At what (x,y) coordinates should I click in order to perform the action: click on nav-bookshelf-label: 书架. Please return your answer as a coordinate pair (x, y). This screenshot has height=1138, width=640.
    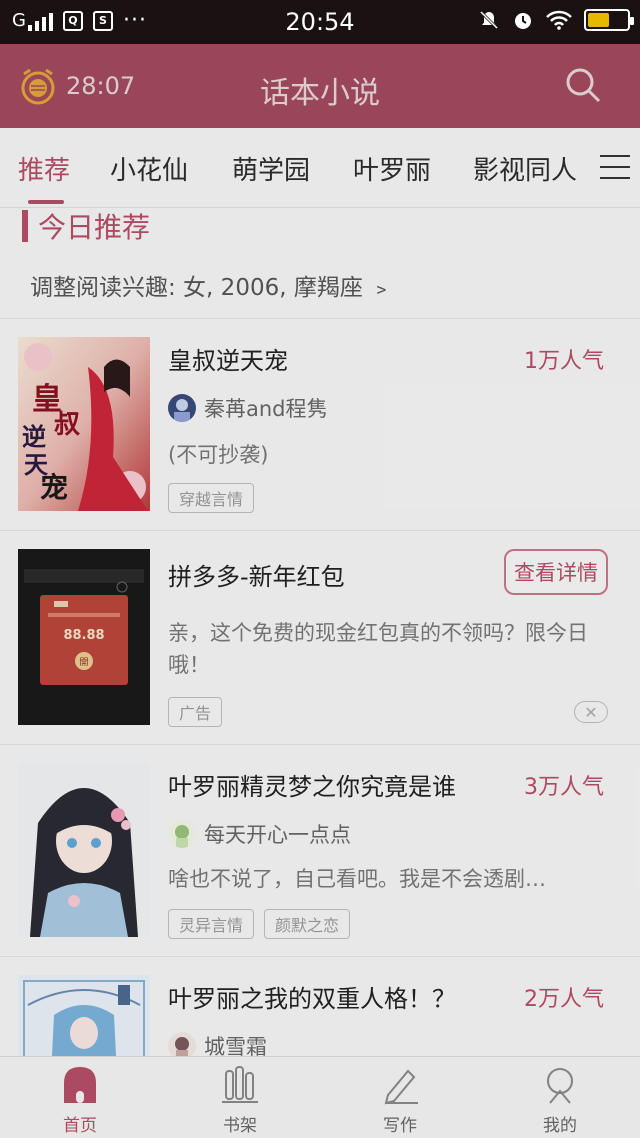
    Looking at the image, I should click on (240, 1126).